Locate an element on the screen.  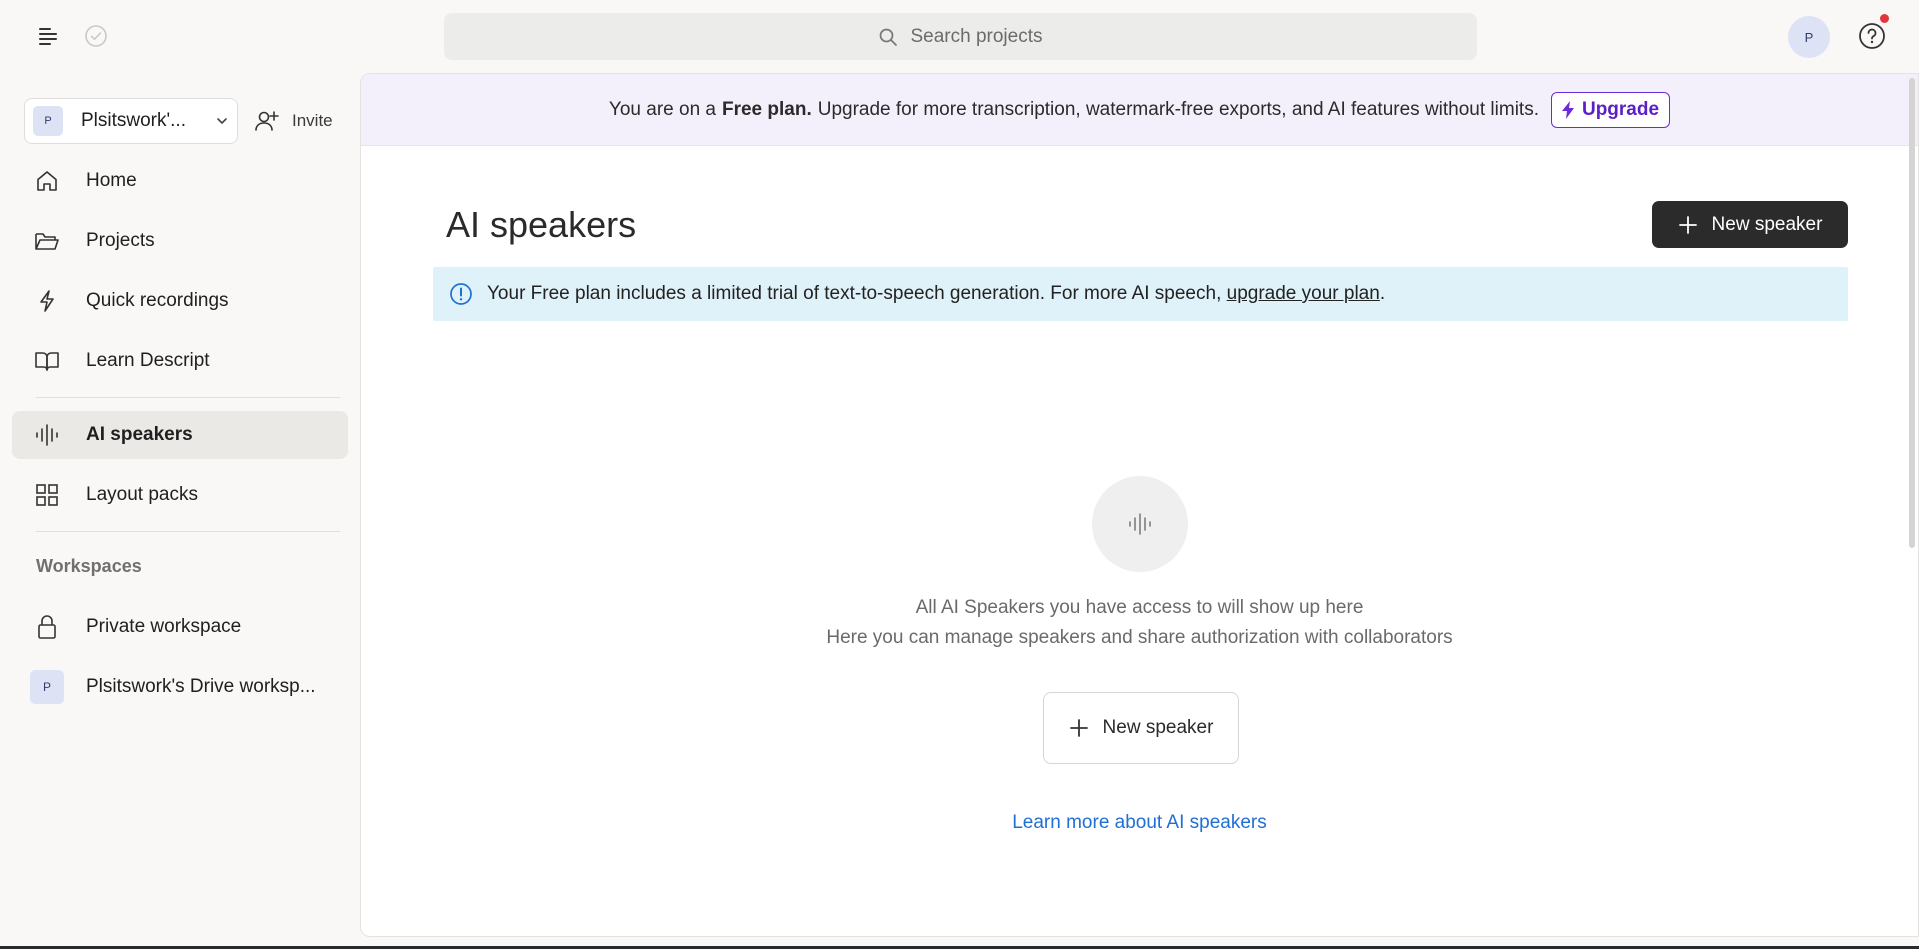
workspaces-heading: Workspaces is located at coordinates (89, 566).